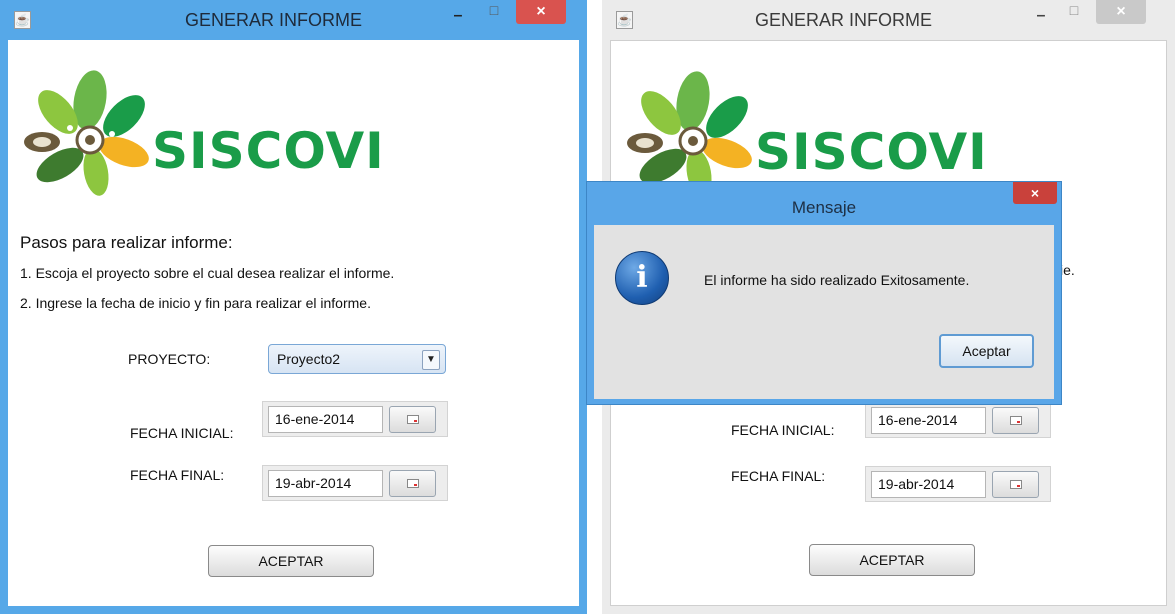 This screenshot has height=614, width=1175. What do you see at coordinates (1067, 270) in the screenshot?
I see `occluded-text-fragment: ie.` at bounding box center [1067, 270].